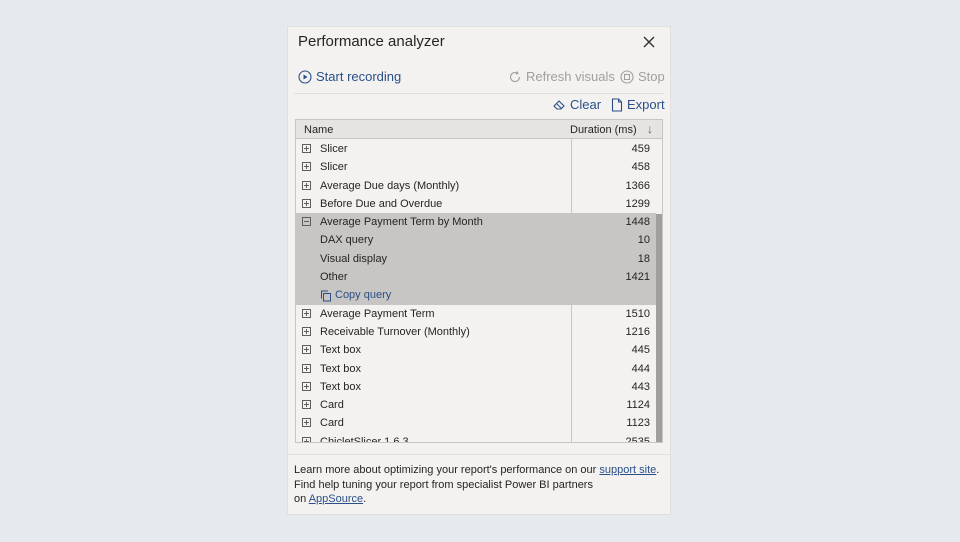 Image resolution: width=960 pixels, height=542 pixels. Describe the element at coordinates (336, 499) in the screenshot. I see `appsource-link: AppSource` at that location.